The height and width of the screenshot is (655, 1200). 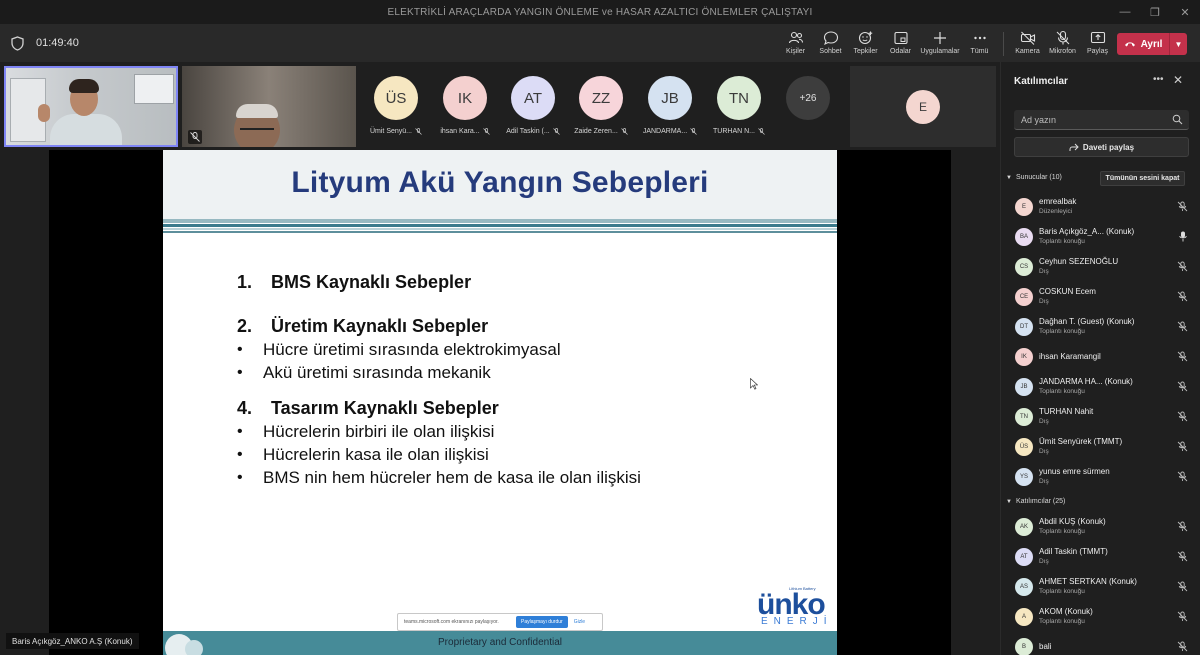 I want to click on participant-row: IK ihsan Karamangil, so click(x=1100, y=357).